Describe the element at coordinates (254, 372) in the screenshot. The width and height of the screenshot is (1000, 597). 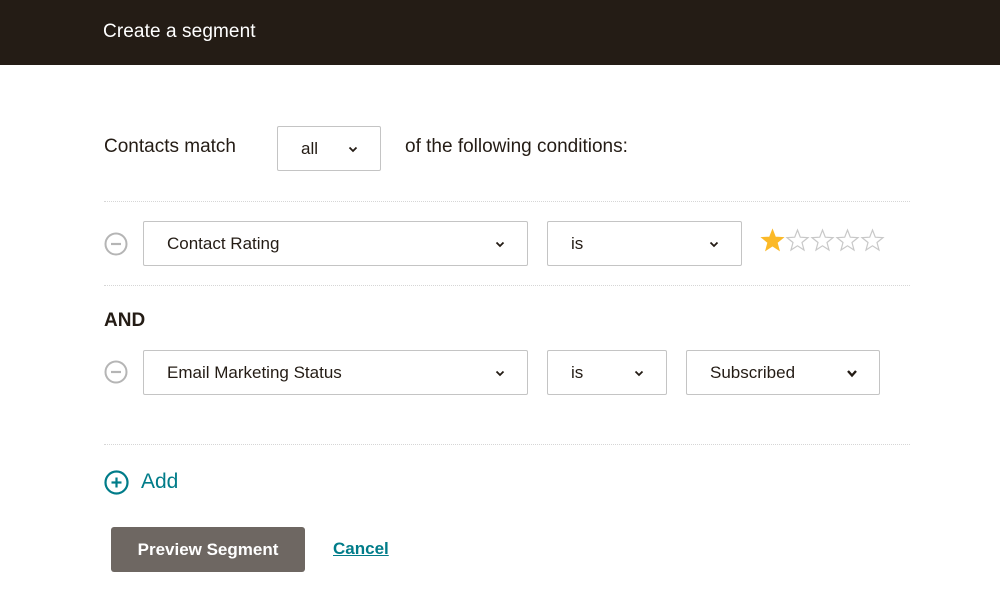
I see `condition-field-value: Email Marketing Status` at that location.